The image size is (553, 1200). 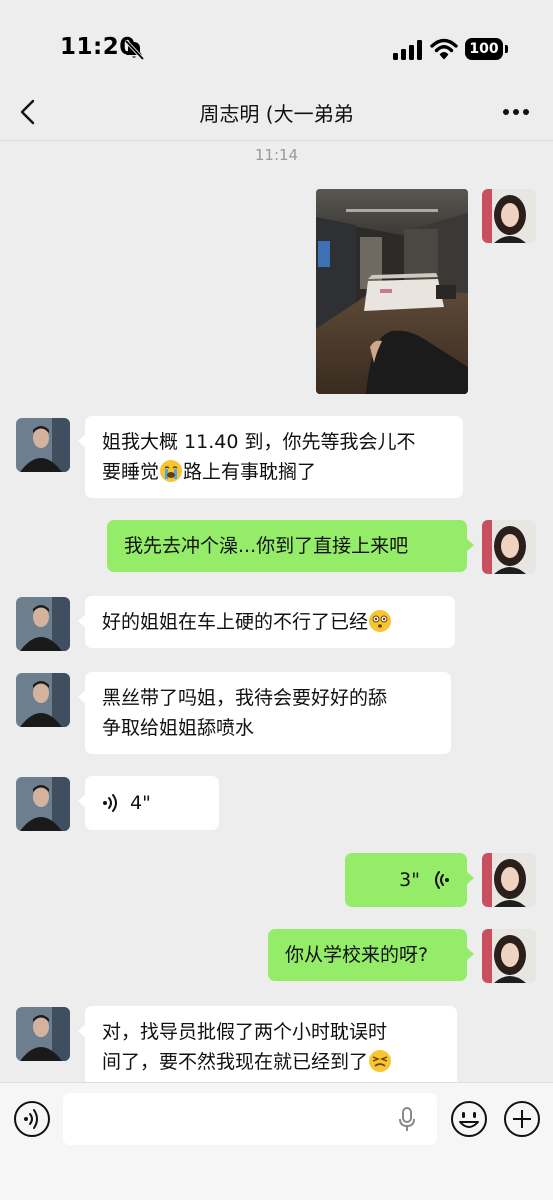 I want to click on message-line: 姐我大概 11.40 到，你先等我会儿不, so click(x=259, y=442).